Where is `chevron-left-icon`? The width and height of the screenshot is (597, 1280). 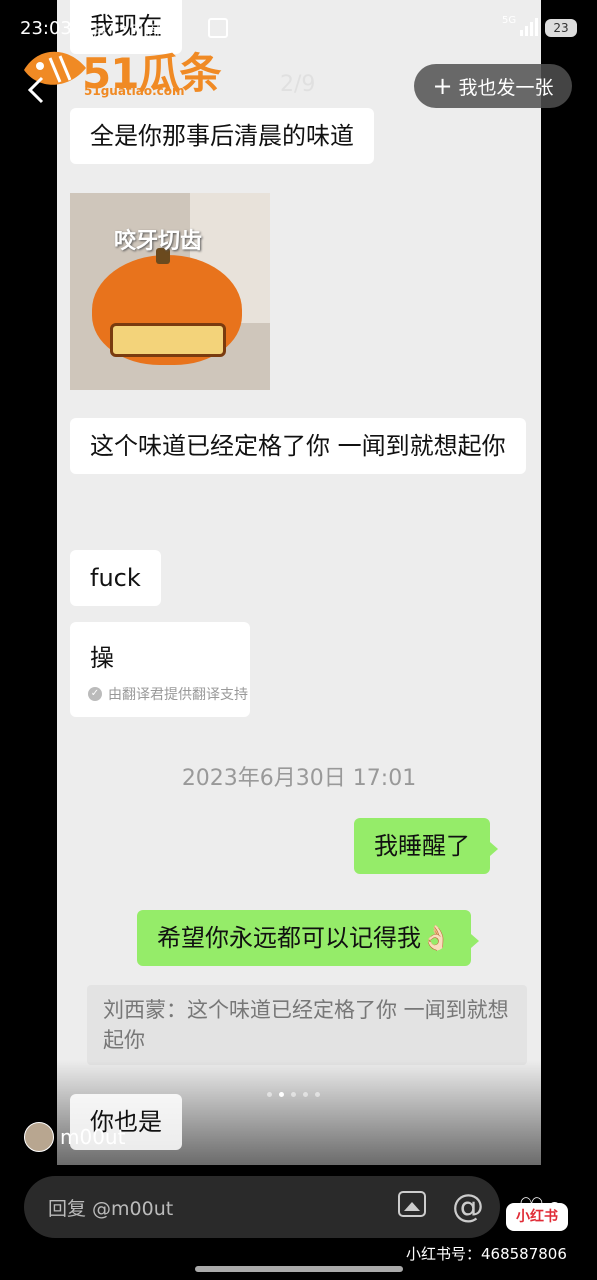 chevron-left-icon is located at coordinates (35, 90).